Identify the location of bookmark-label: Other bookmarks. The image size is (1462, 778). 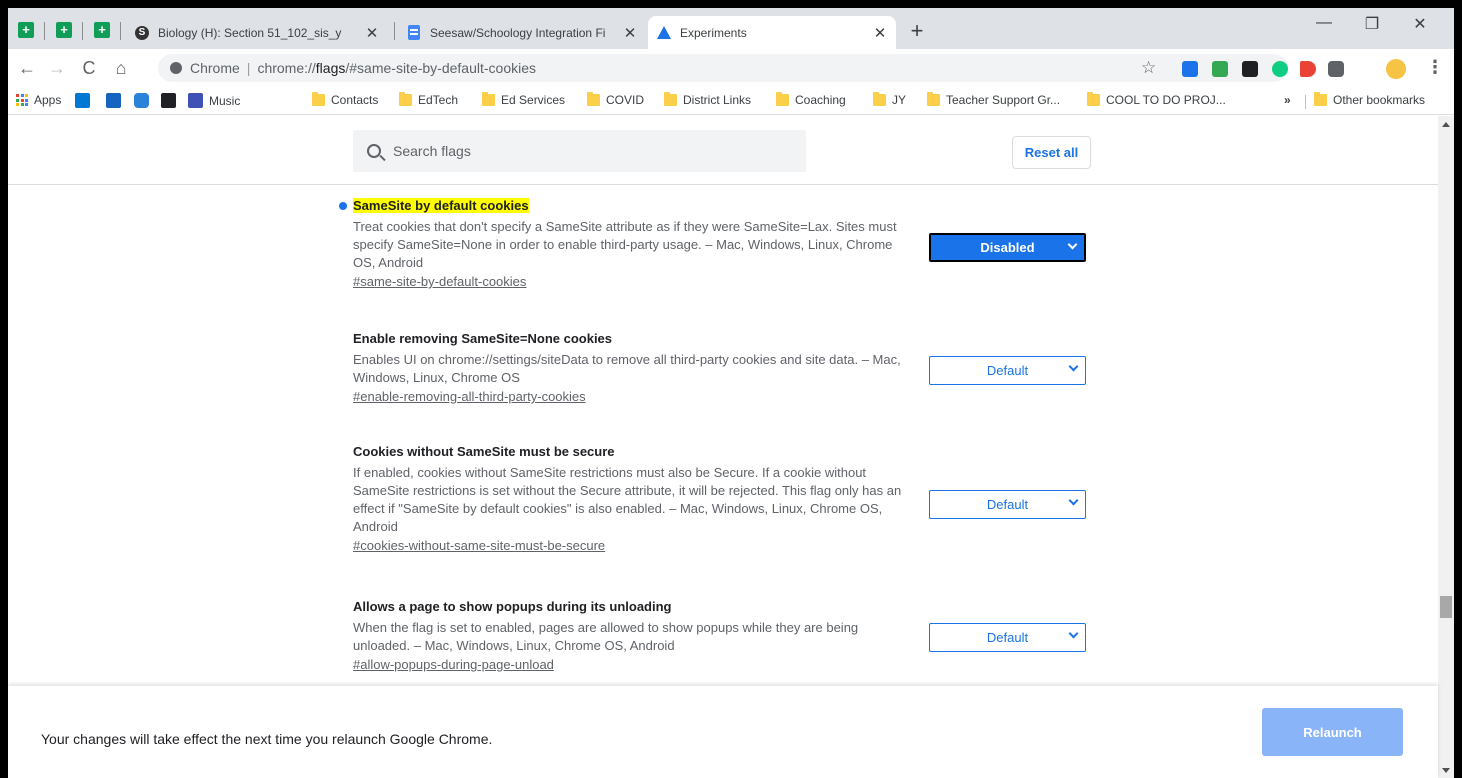
(1379, 100).